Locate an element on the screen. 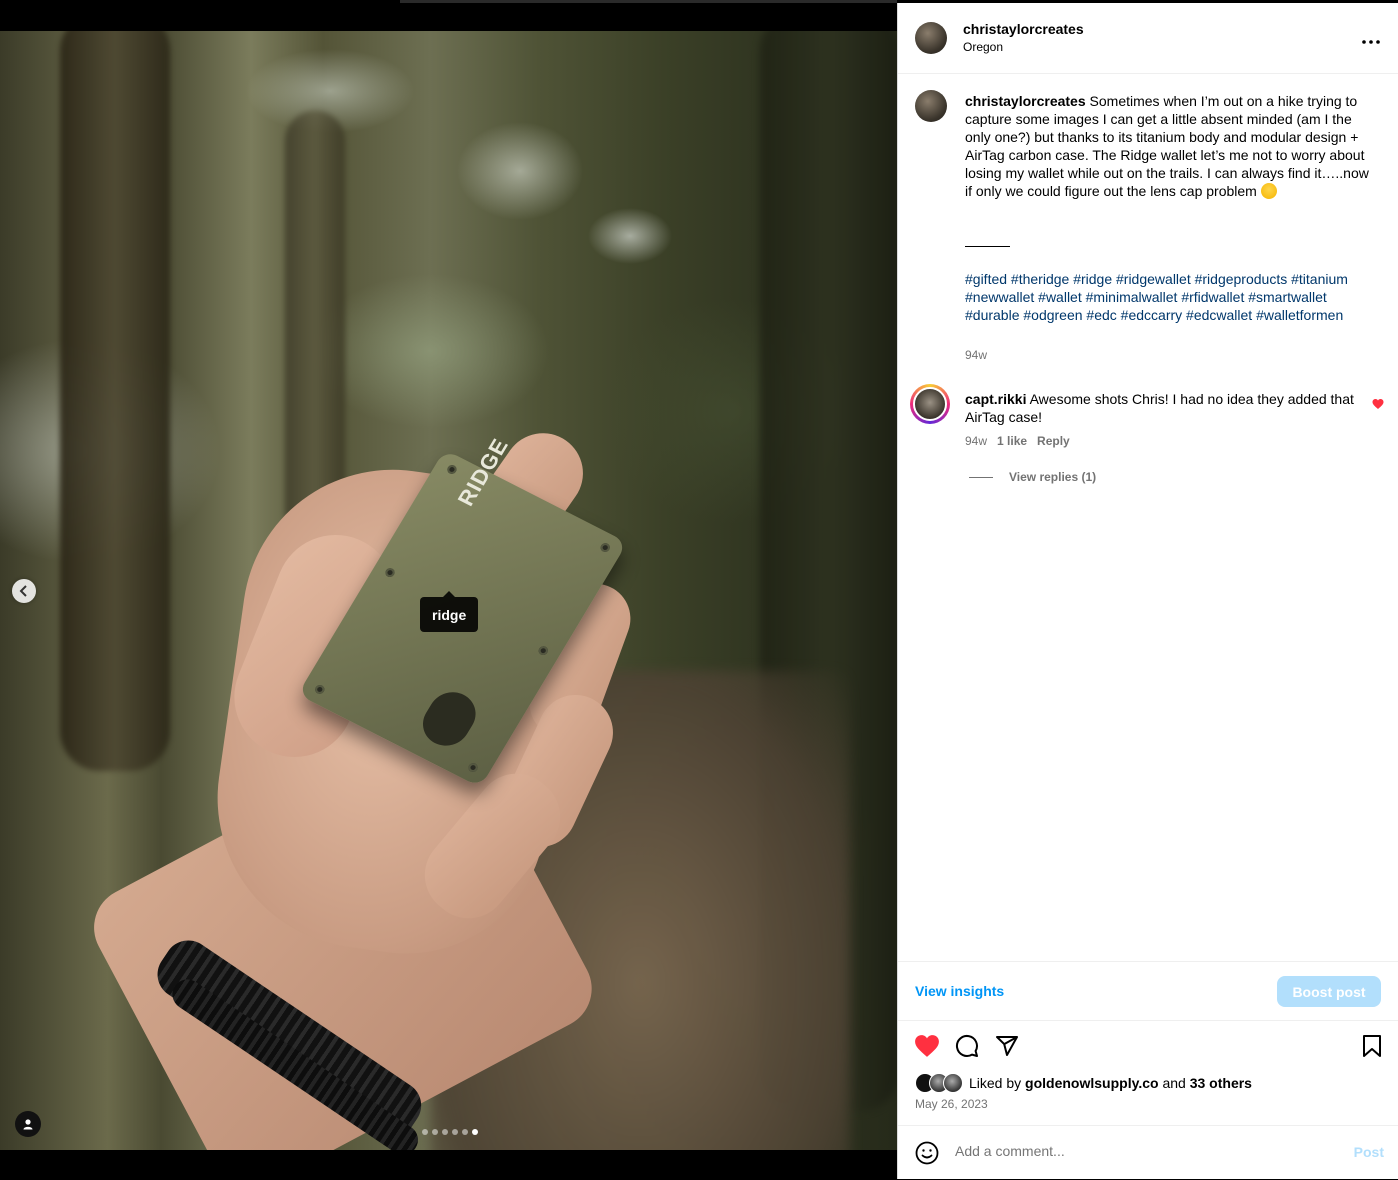 Image resolution: width=1398 pixels, height=1180 pixels. liked-by-user: goldenowlsupply.co is located at coordinates (1092, 1083).